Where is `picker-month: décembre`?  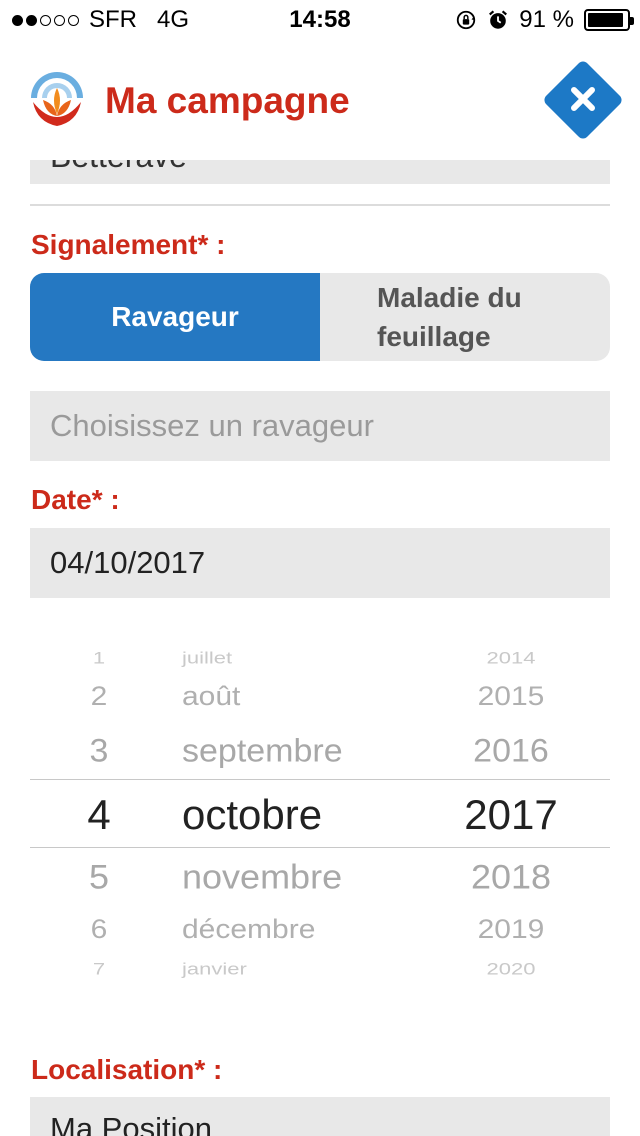
picker-month: décembre is located at coordinates (249, 930).